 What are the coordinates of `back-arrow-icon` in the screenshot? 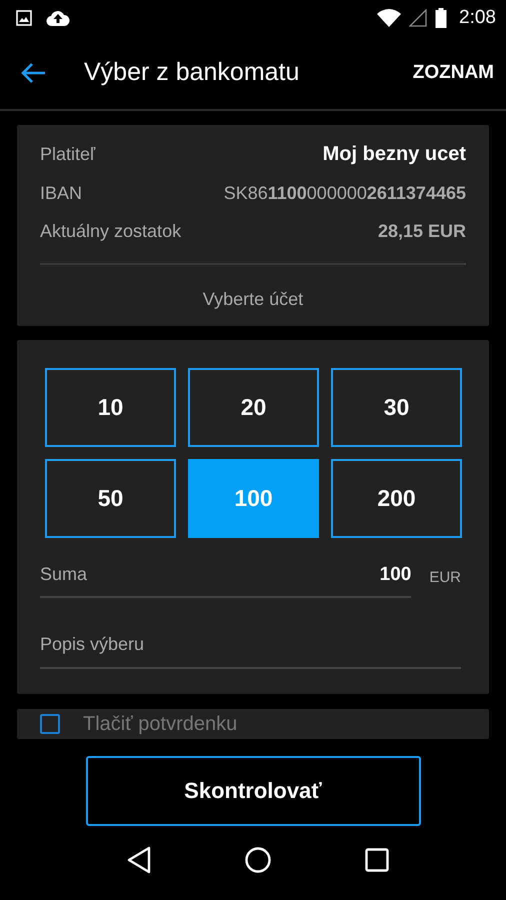 It's located at (33, 73).